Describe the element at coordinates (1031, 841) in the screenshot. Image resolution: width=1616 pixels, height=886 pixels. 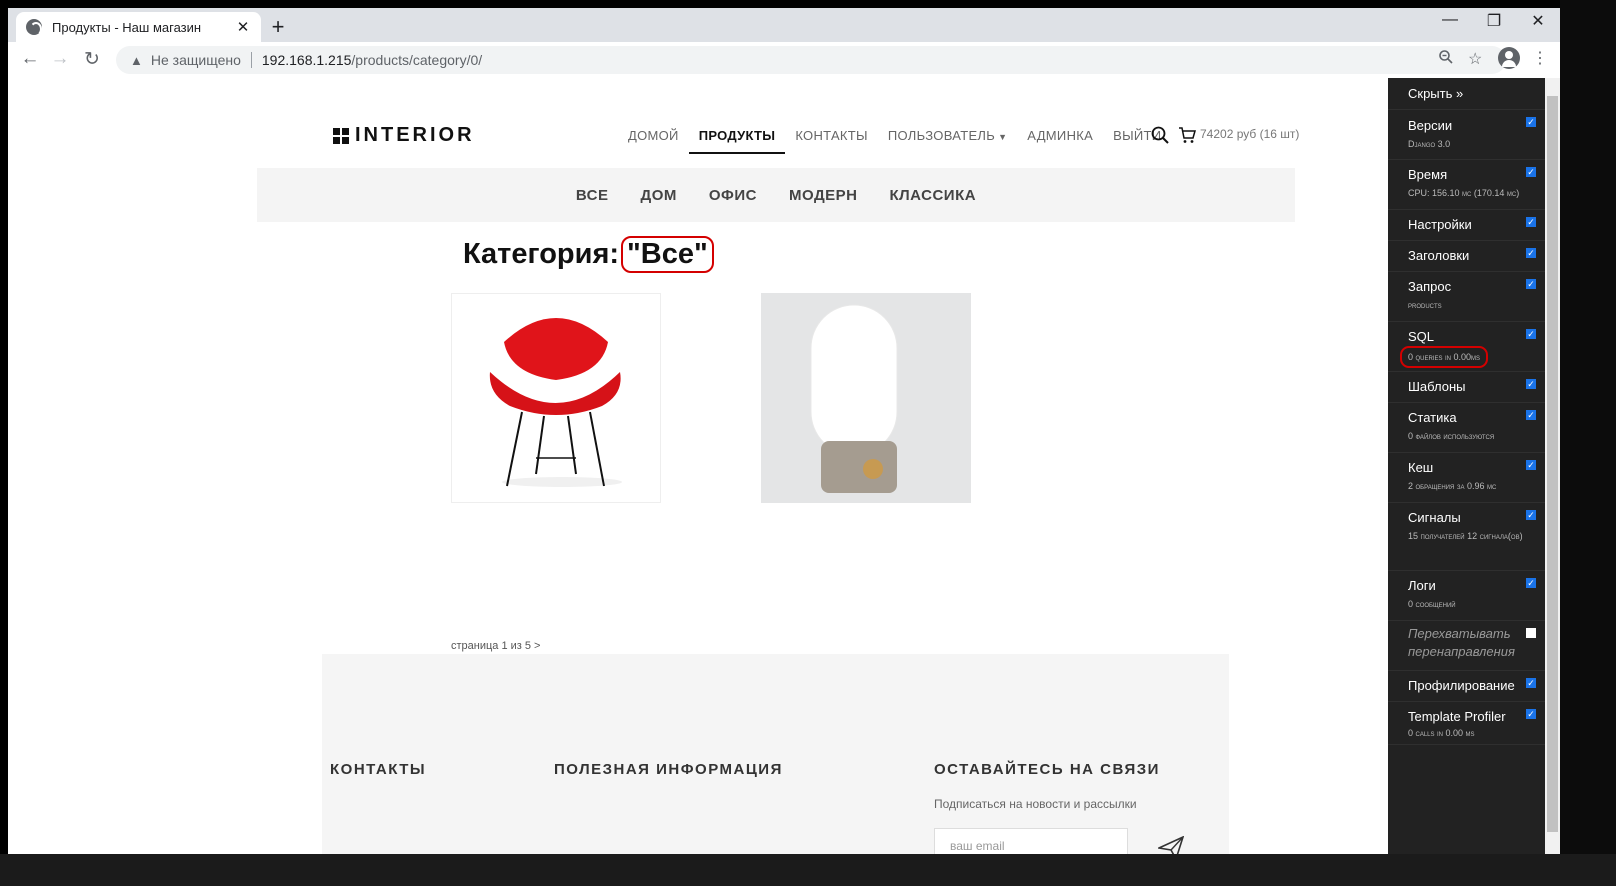
I see `email-input: ваш email` at that location.